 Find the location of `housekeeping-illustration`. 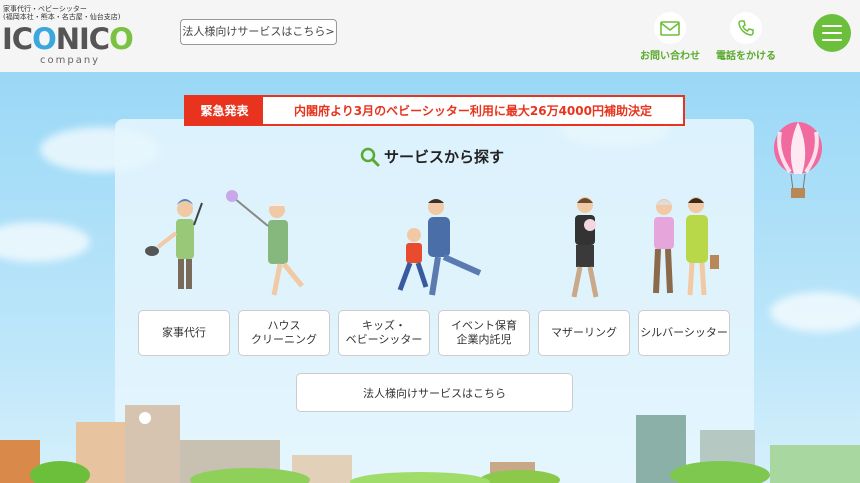

housekeeping-illustration is located at coordinates (174, 244).